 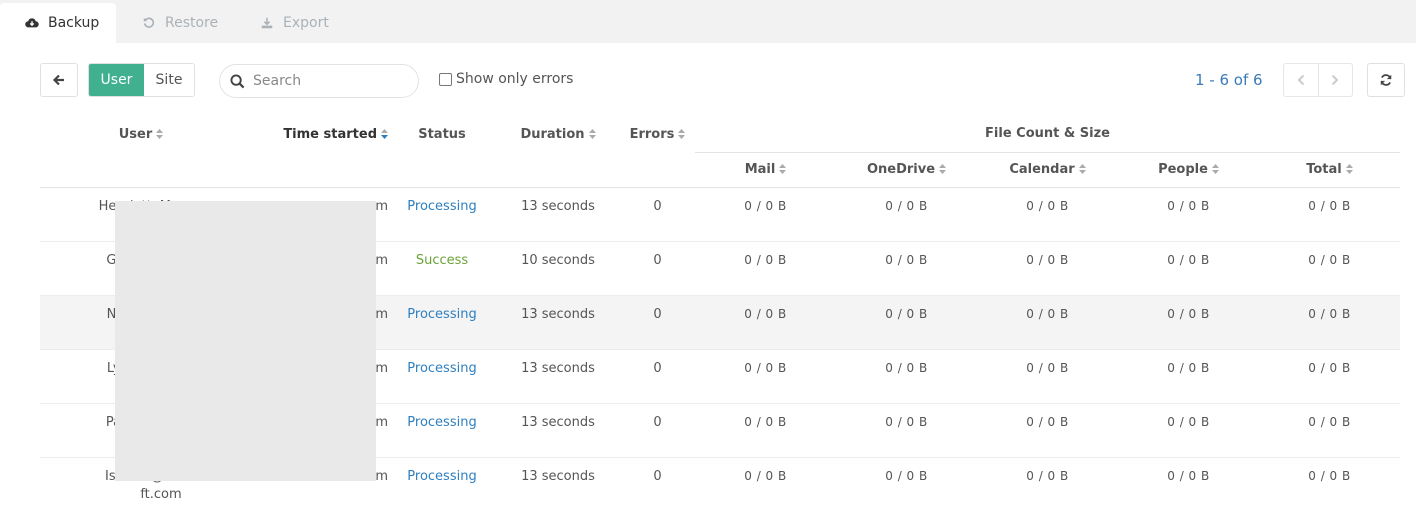 I want to click on tab-backup: Backup, so click(x=58, y=23).